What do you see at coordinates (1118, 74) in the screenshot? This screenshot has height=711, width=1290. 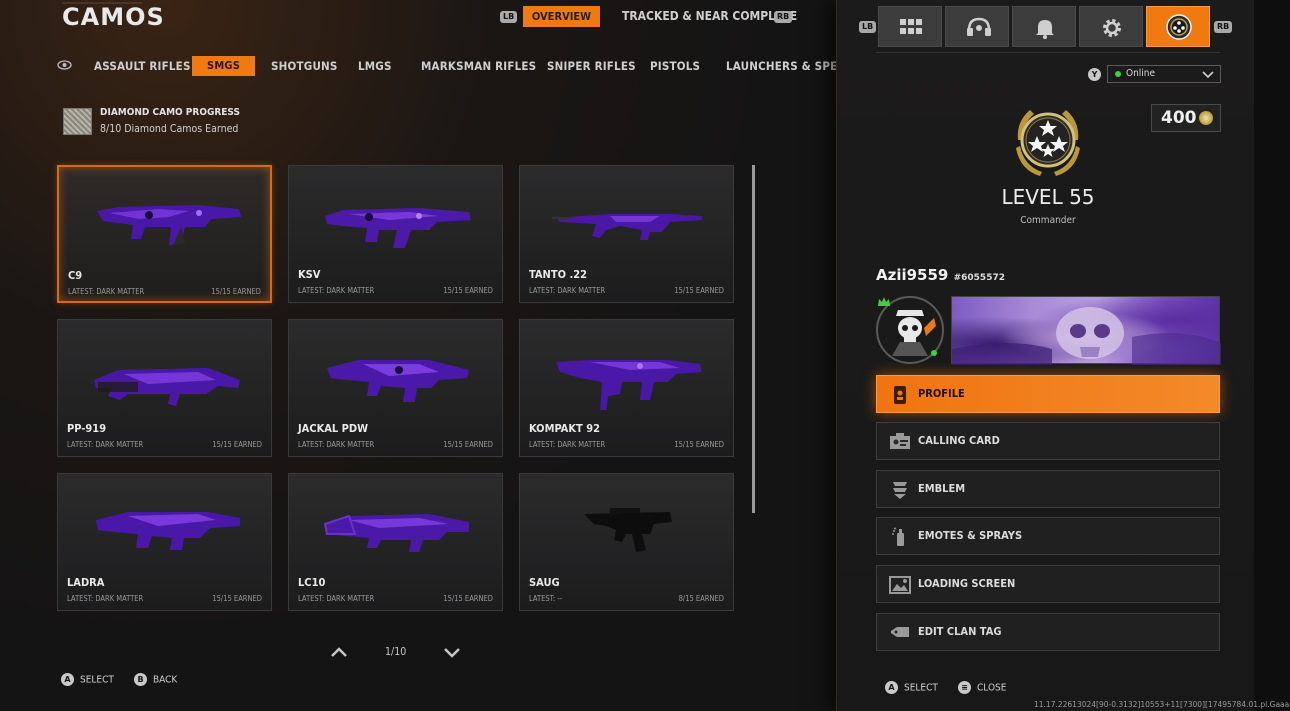 I see `online-dot-icon` at bounding box center [1118, 74].